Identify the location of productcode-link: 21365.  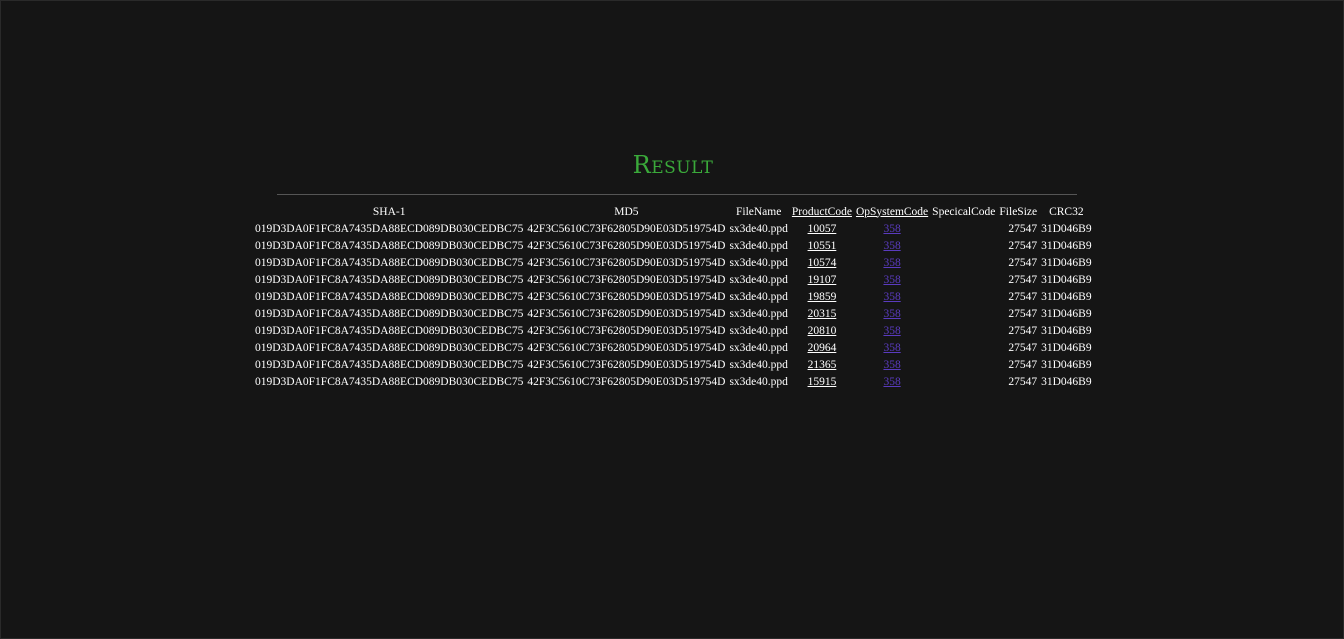
(822, 365).